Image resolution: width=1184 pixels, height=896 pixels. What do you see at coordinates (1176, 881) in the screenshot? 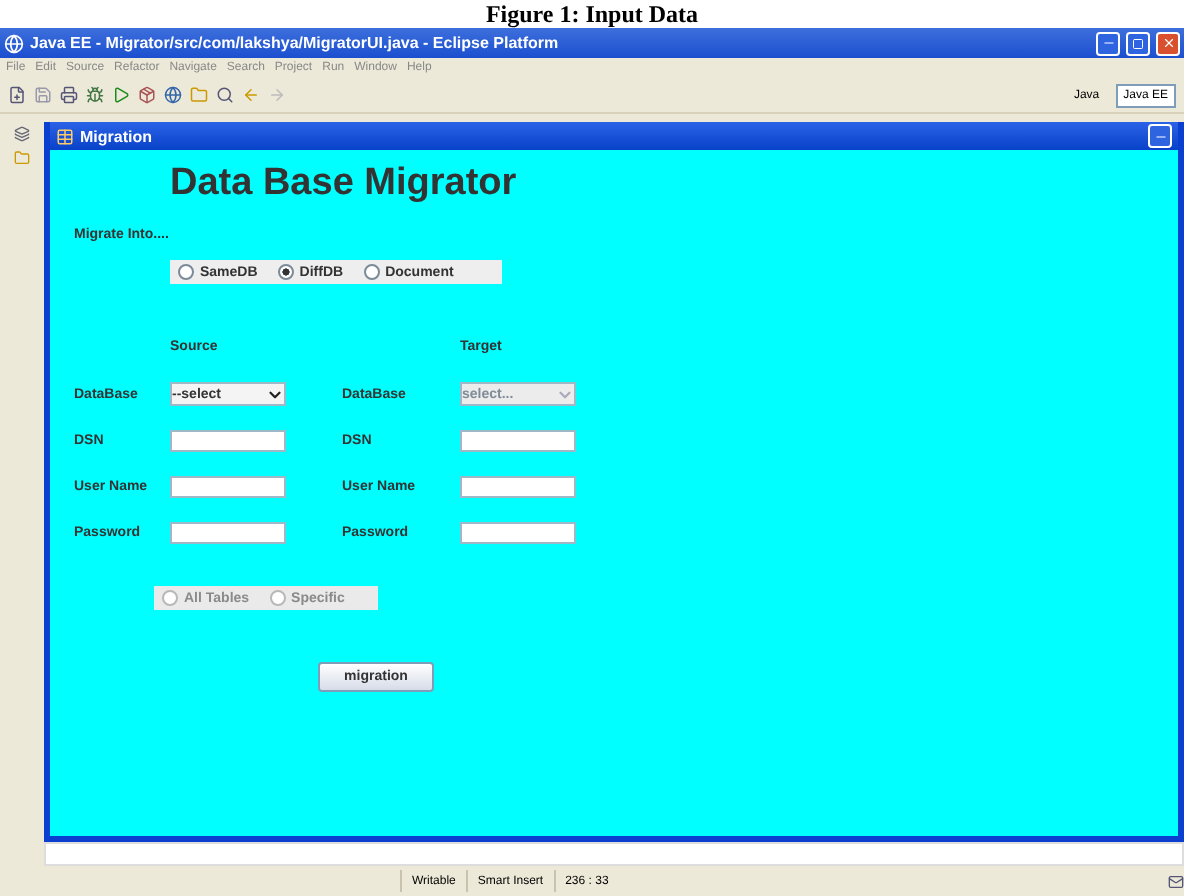
I see `mail-icon` at bounding box center [1176, 881].